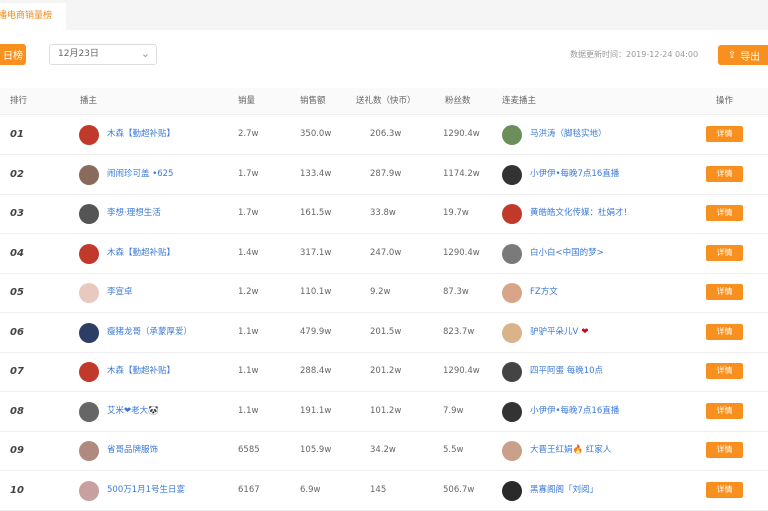  Describe the element at coordinates (146, 490) in the screenshot. I see `anchor-name-link: 500万1月1号生日宴` at that location.